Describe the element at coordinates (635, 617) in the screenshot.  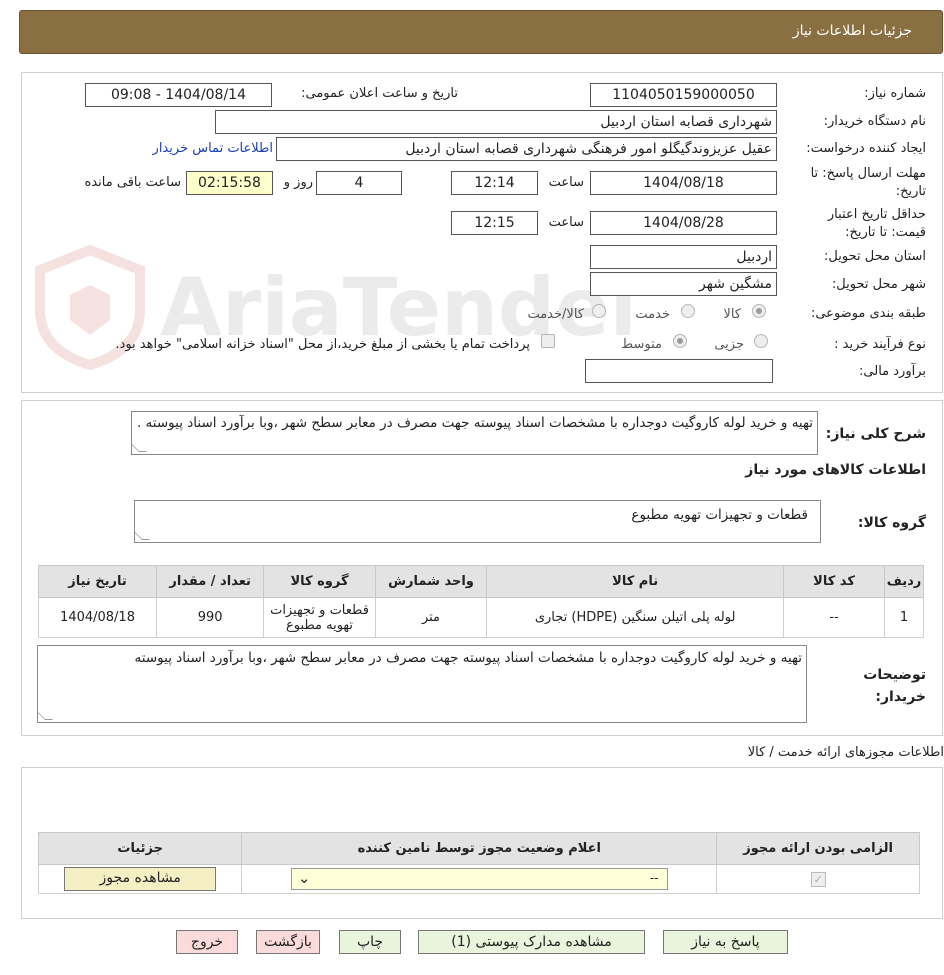
I see `cell-name: لوله پلی اتیلن سنگین (HDPE) تجاری` at that location.